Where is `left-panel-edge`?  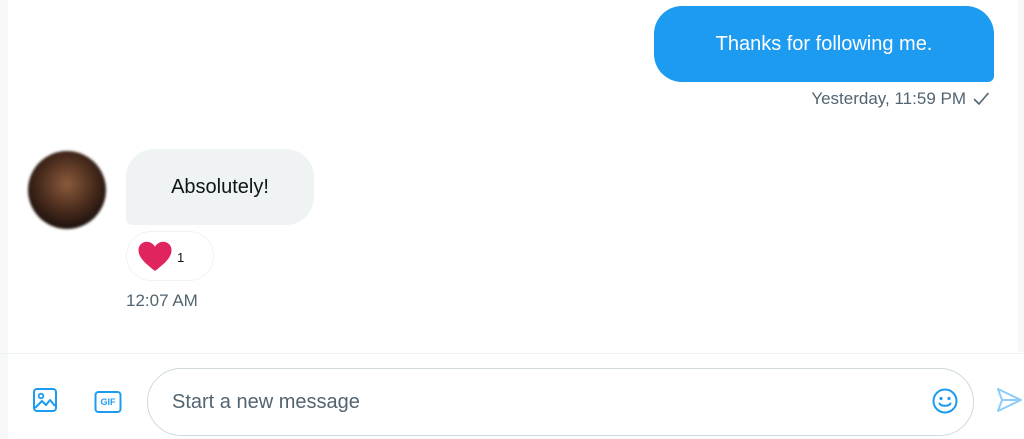 left-panel-edge is located at coordinates (4, 219).